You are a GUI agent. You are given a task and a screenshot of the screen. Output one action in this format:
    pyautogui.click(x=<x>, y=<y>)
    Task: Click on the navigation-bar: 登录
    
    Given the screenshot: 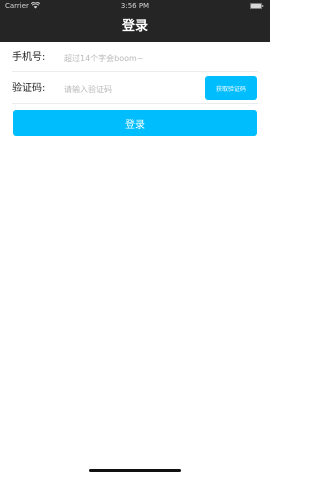 What is the action you would take?
    pyautogui.click(x=135, y=27)
    